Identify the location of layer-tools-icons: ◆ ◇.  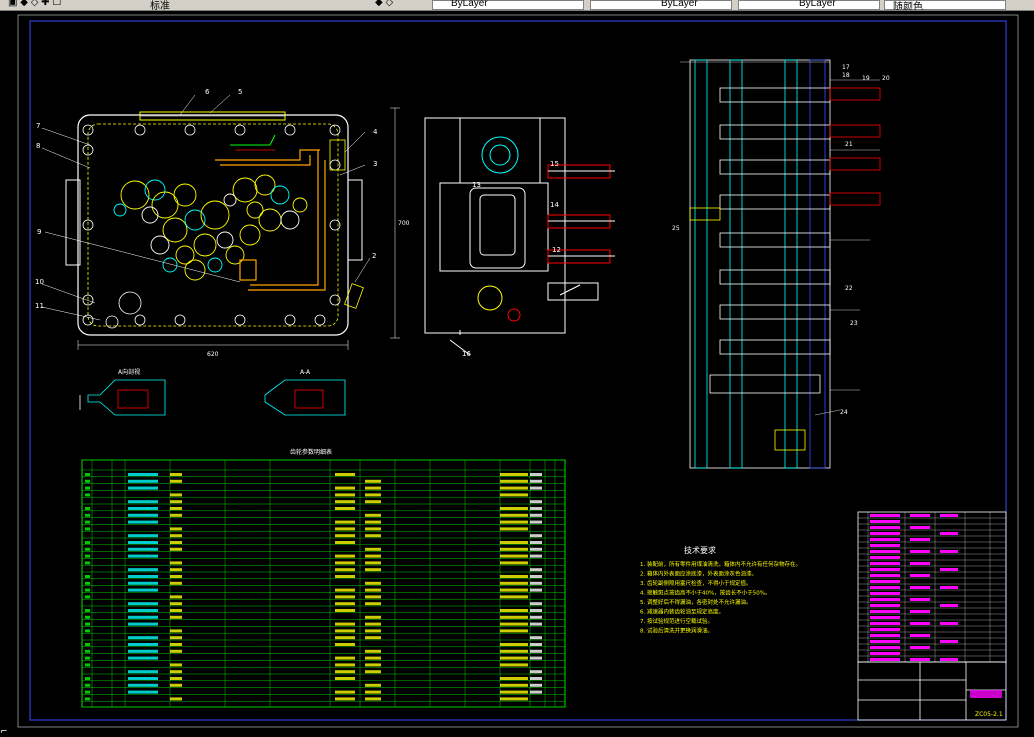
(384, 4).